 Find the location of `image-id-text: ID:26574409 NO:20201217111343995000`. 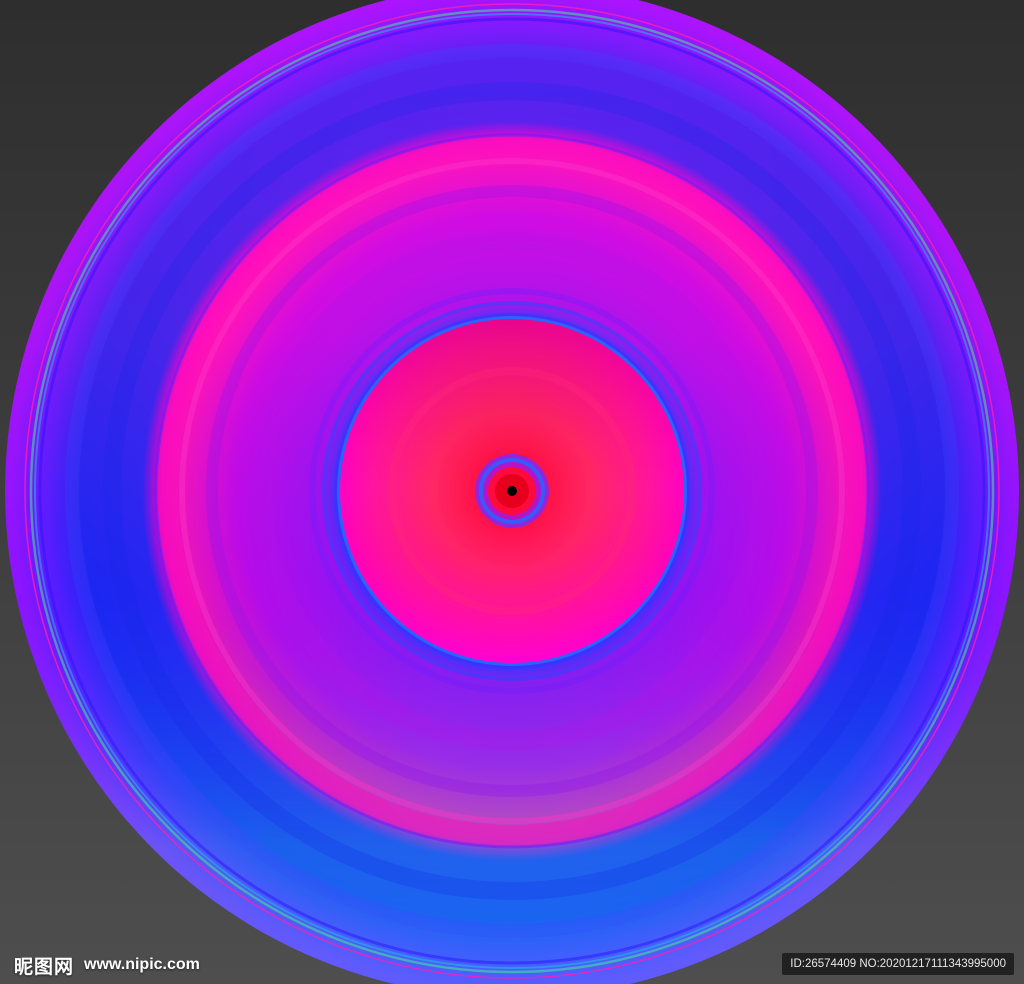

image-id-text: ID:26574409 NO:20201217111343995000 is located at coordinates (898, 964).